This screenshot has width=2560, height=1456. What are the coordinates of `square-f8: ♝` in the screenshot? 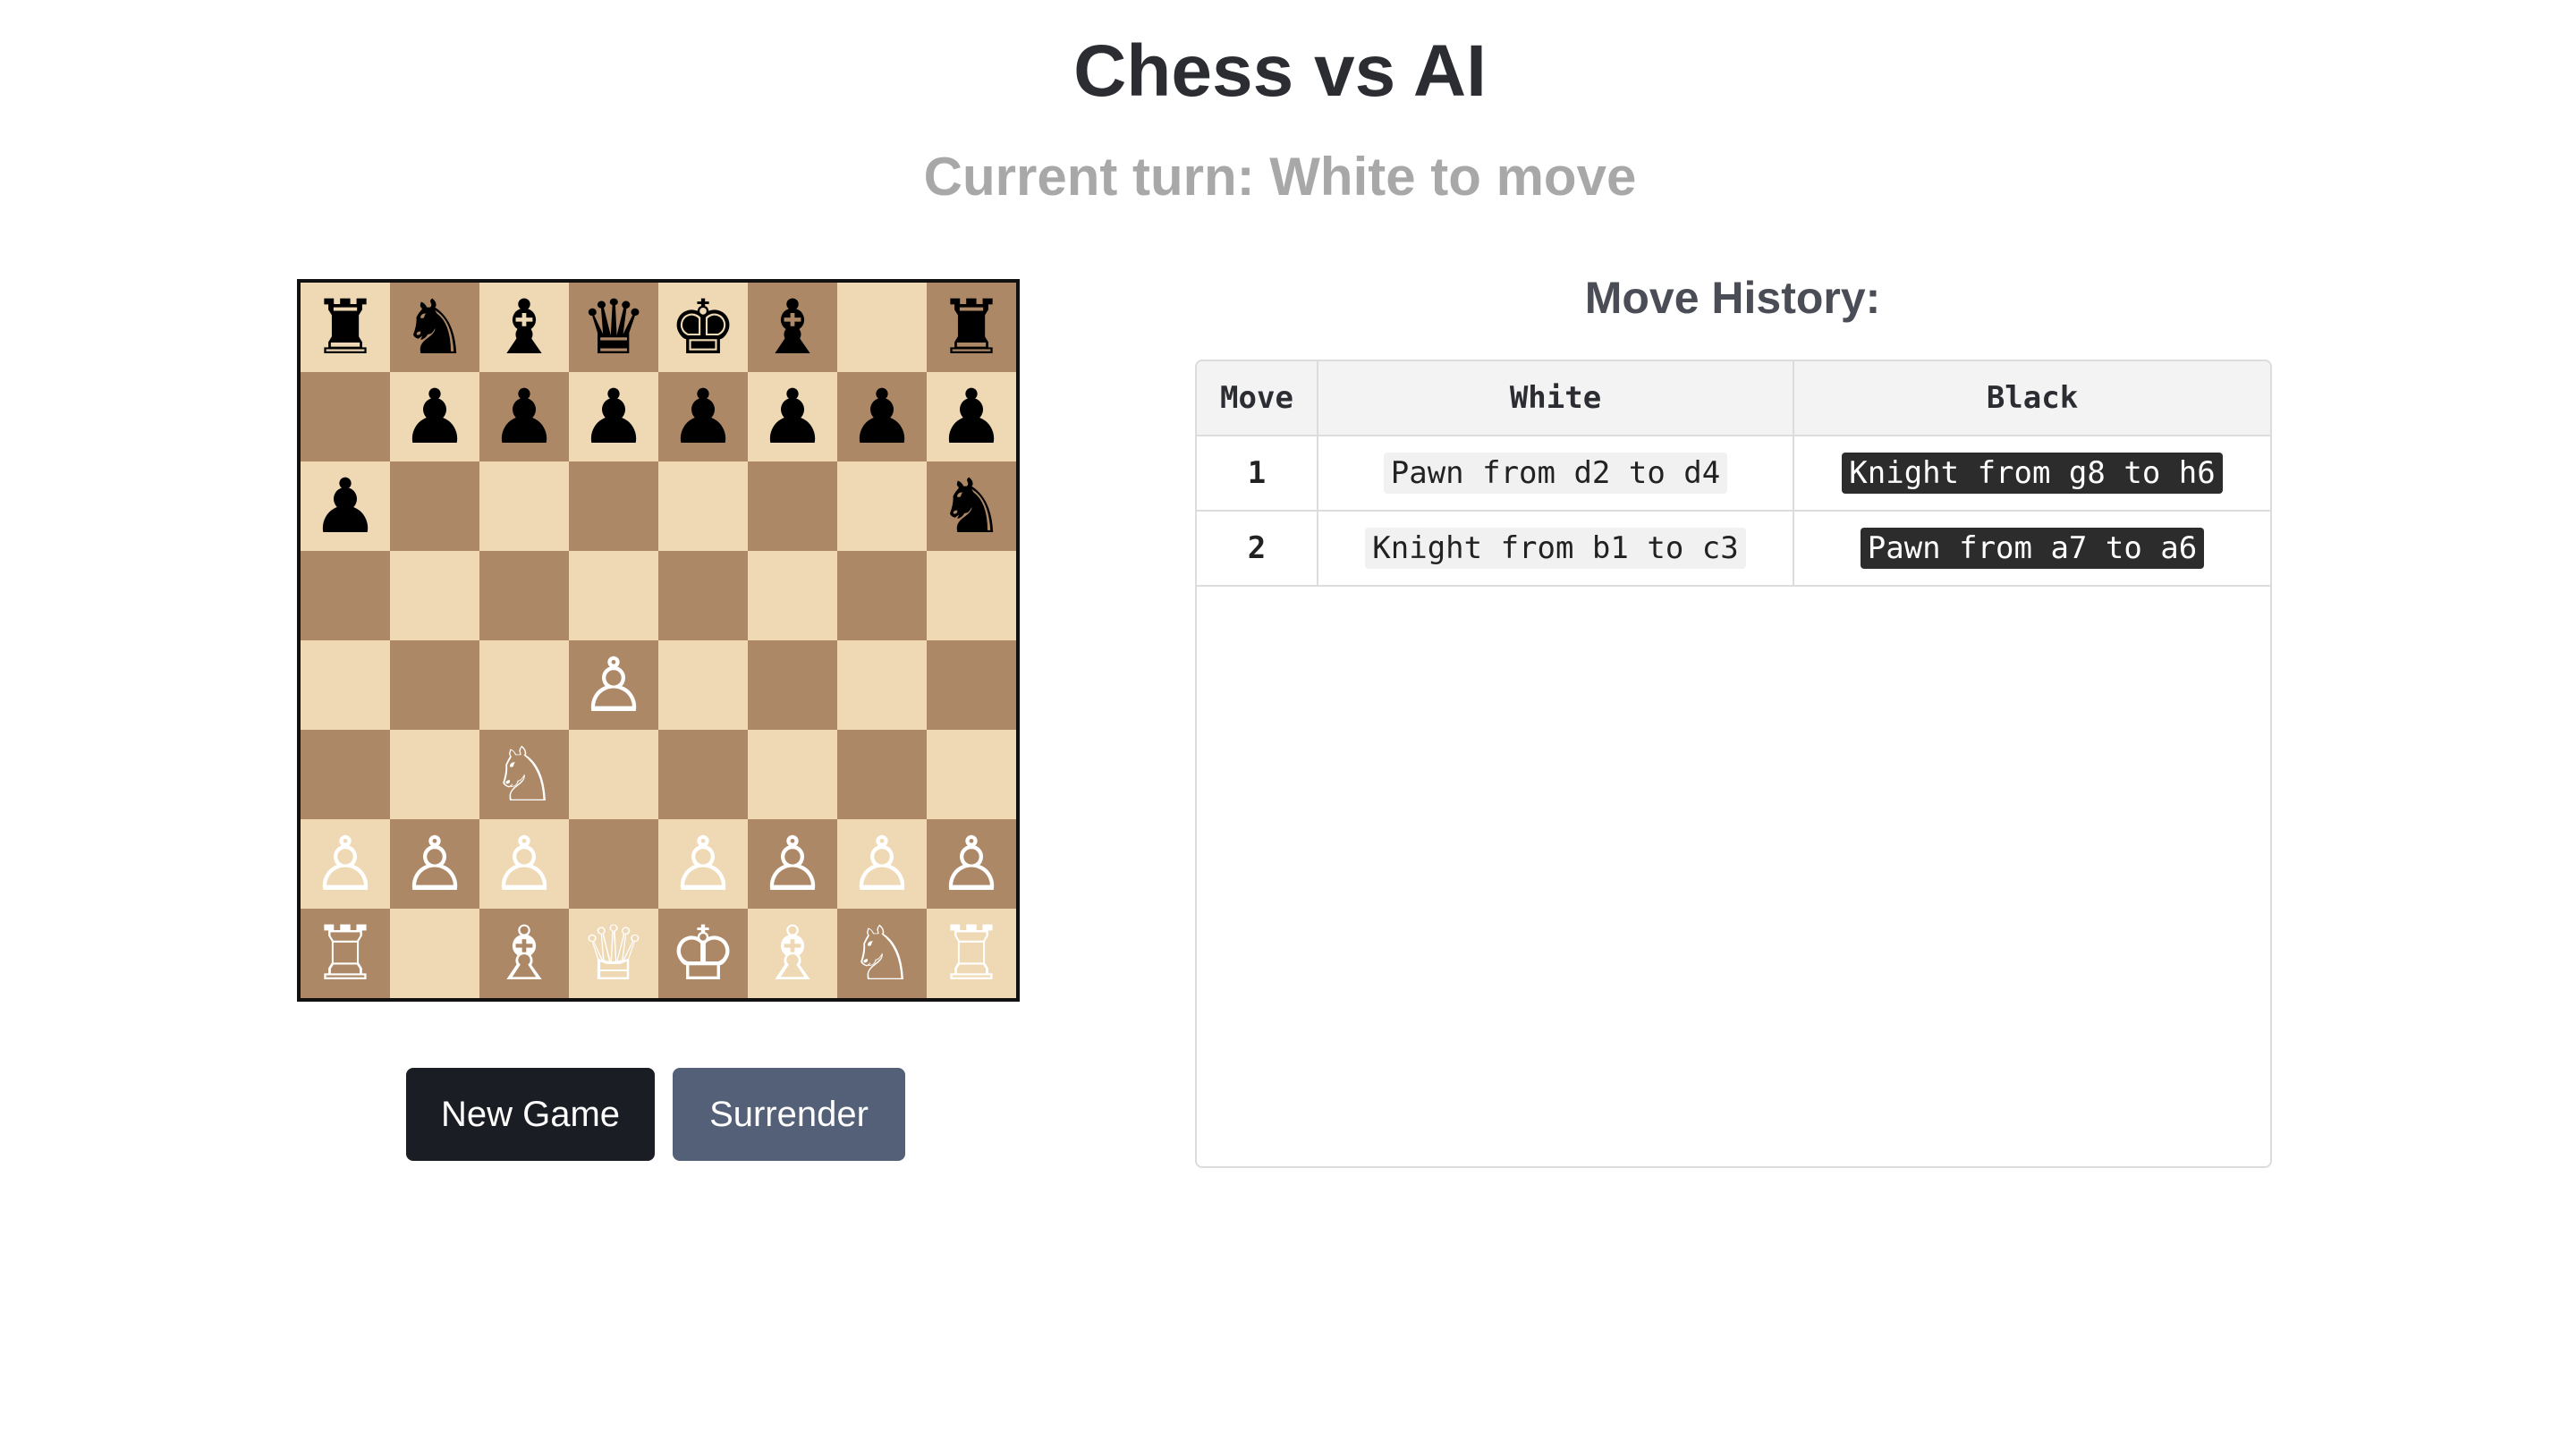 It's located at (792, 327).